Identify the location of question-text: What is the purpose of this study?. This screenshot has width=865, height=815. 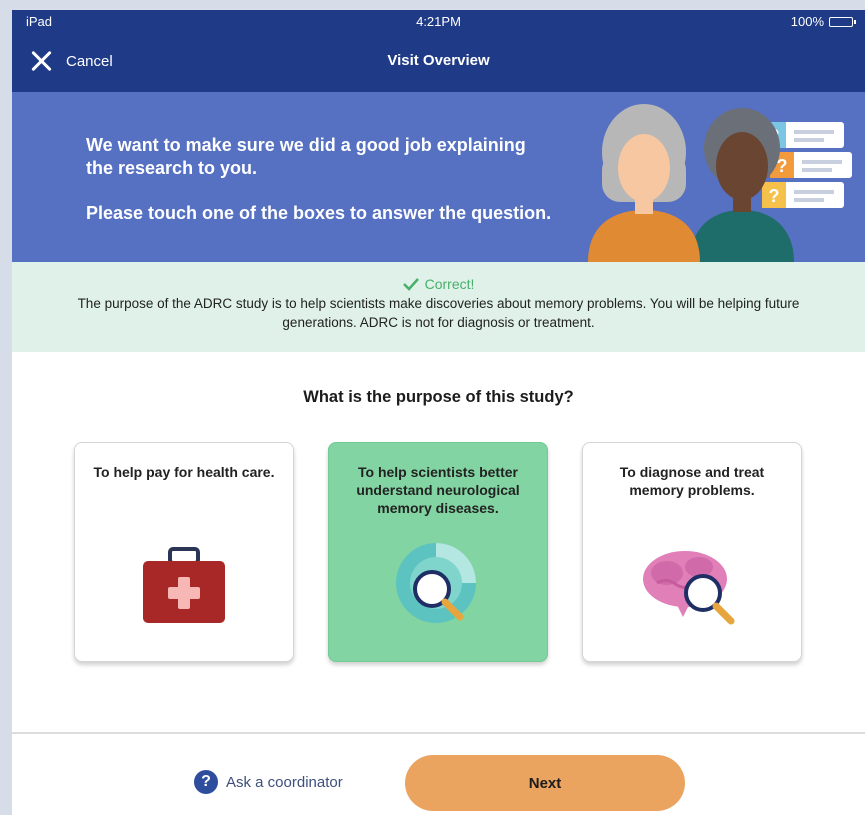
(438, 397).